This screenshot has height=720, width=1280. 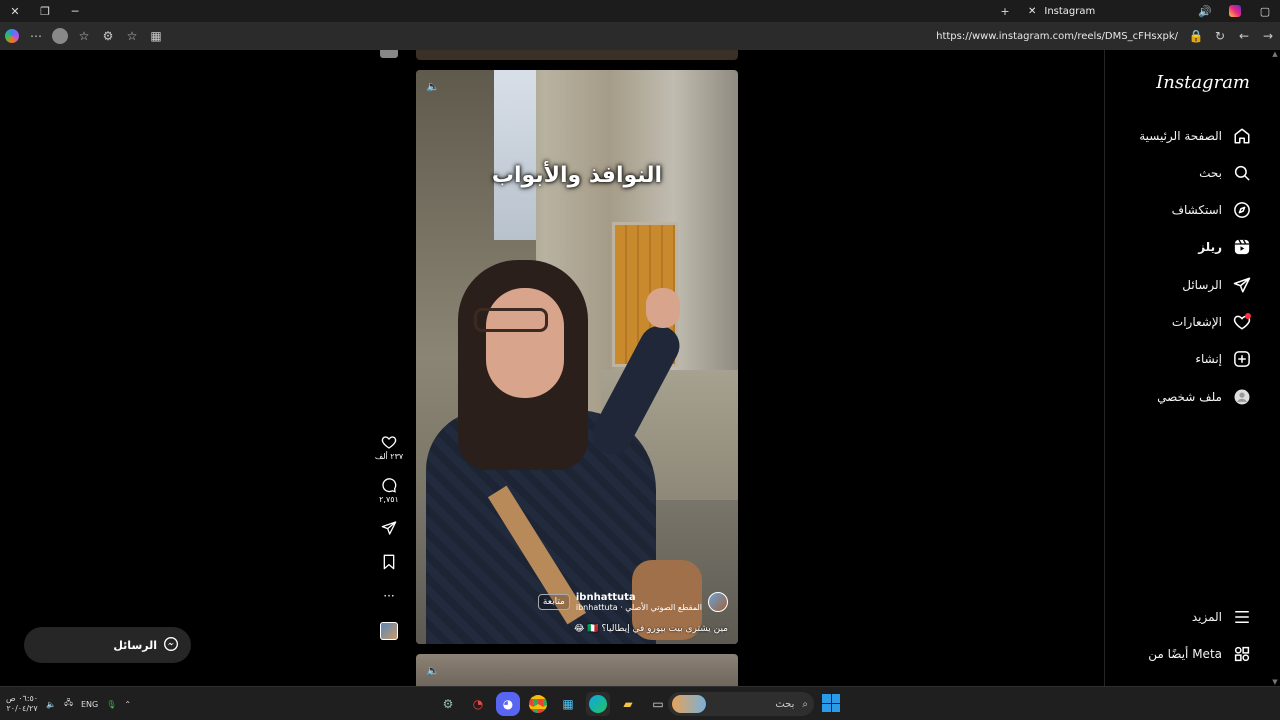 I want to click on bookmark-icon, so click(x=389, y=562).